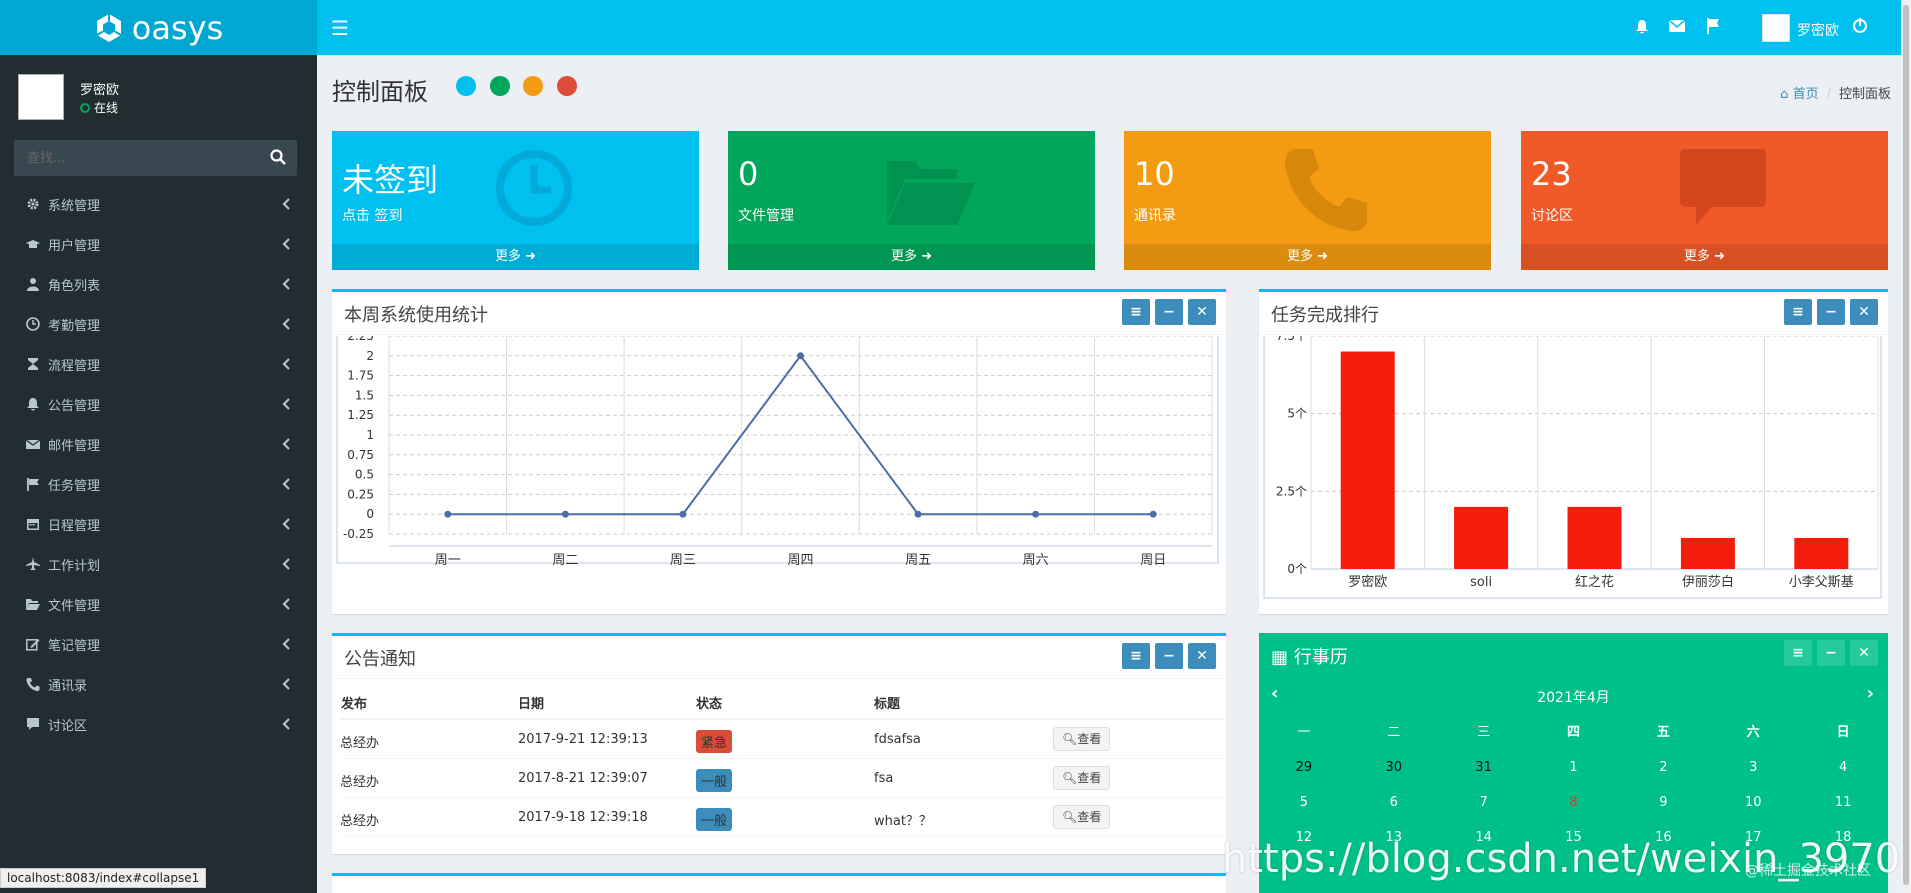  Describe the element at coordinates (158, 644) in the screenshot. I see `sidebar-item: 笔记管理` at that location.